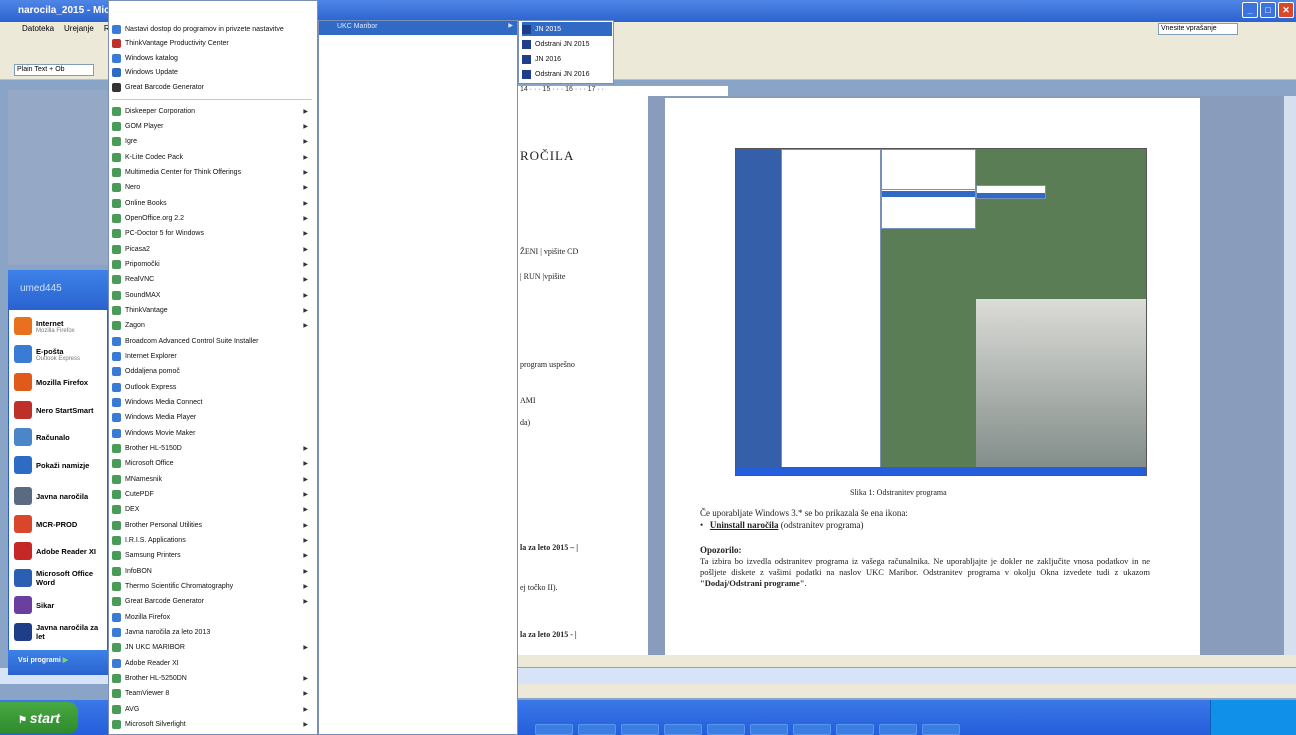 This screenshot has width=1296, height=735. What do you see at coordinates (212, 218) in the screenshot?
I see `program-folder-item: OpenOffice.org 2.2 ▶` at bounding box center [212, 218].